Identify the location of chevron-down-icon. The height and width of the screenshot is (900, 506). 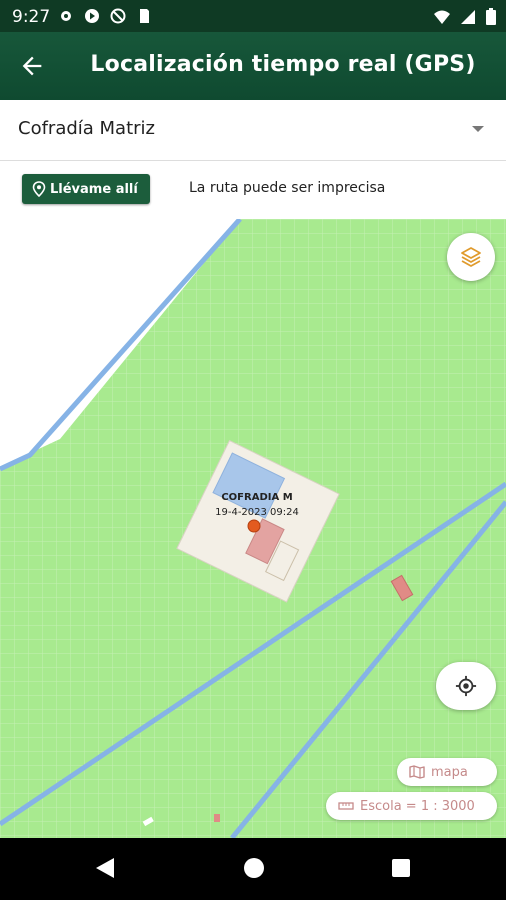
(478, 129).